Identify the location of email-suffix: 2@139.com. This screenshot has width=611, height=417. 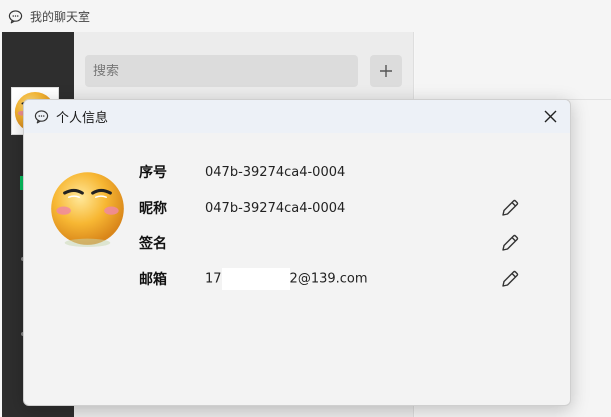
(328, 279).